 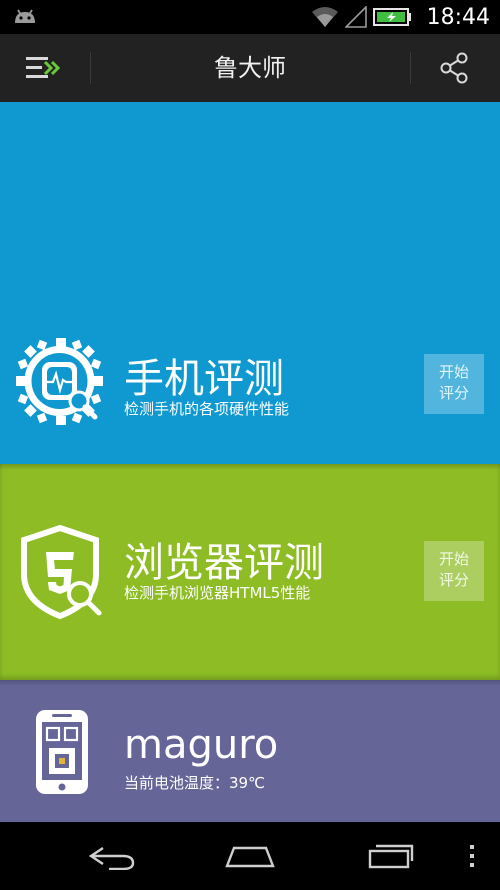 I want to click on action-bar: 鲁大师, so click(x=250, y=68).